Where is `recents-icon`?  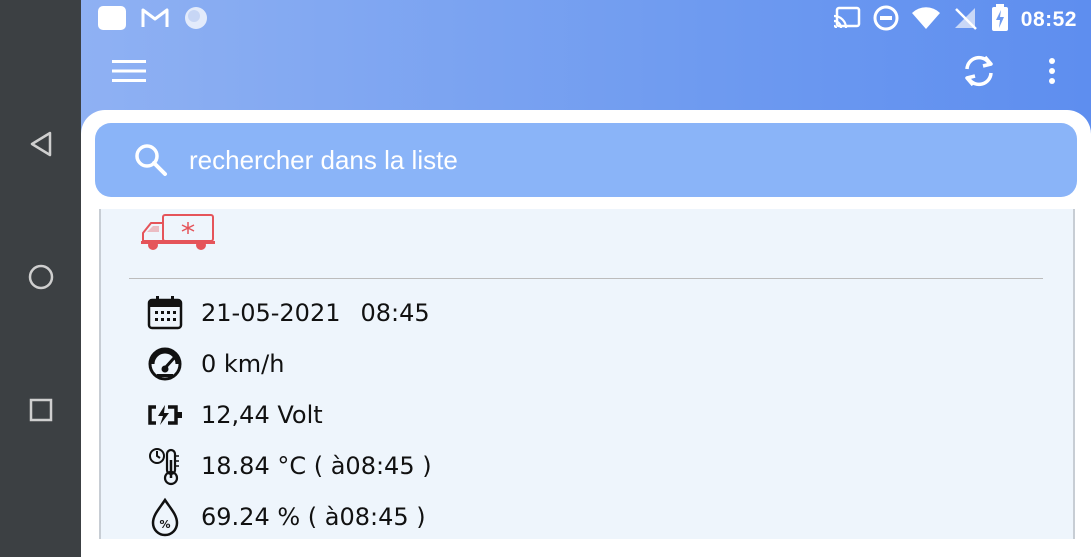
recents-icon is located at coordinates (40, 410).